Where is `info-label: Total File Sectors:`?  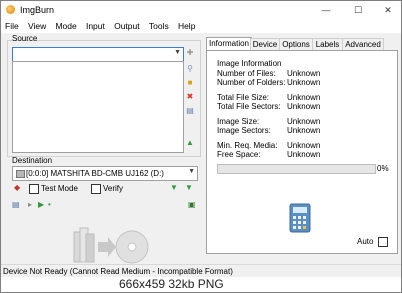
info-label: Total File Sectors: is located at coordinates (249, 106).